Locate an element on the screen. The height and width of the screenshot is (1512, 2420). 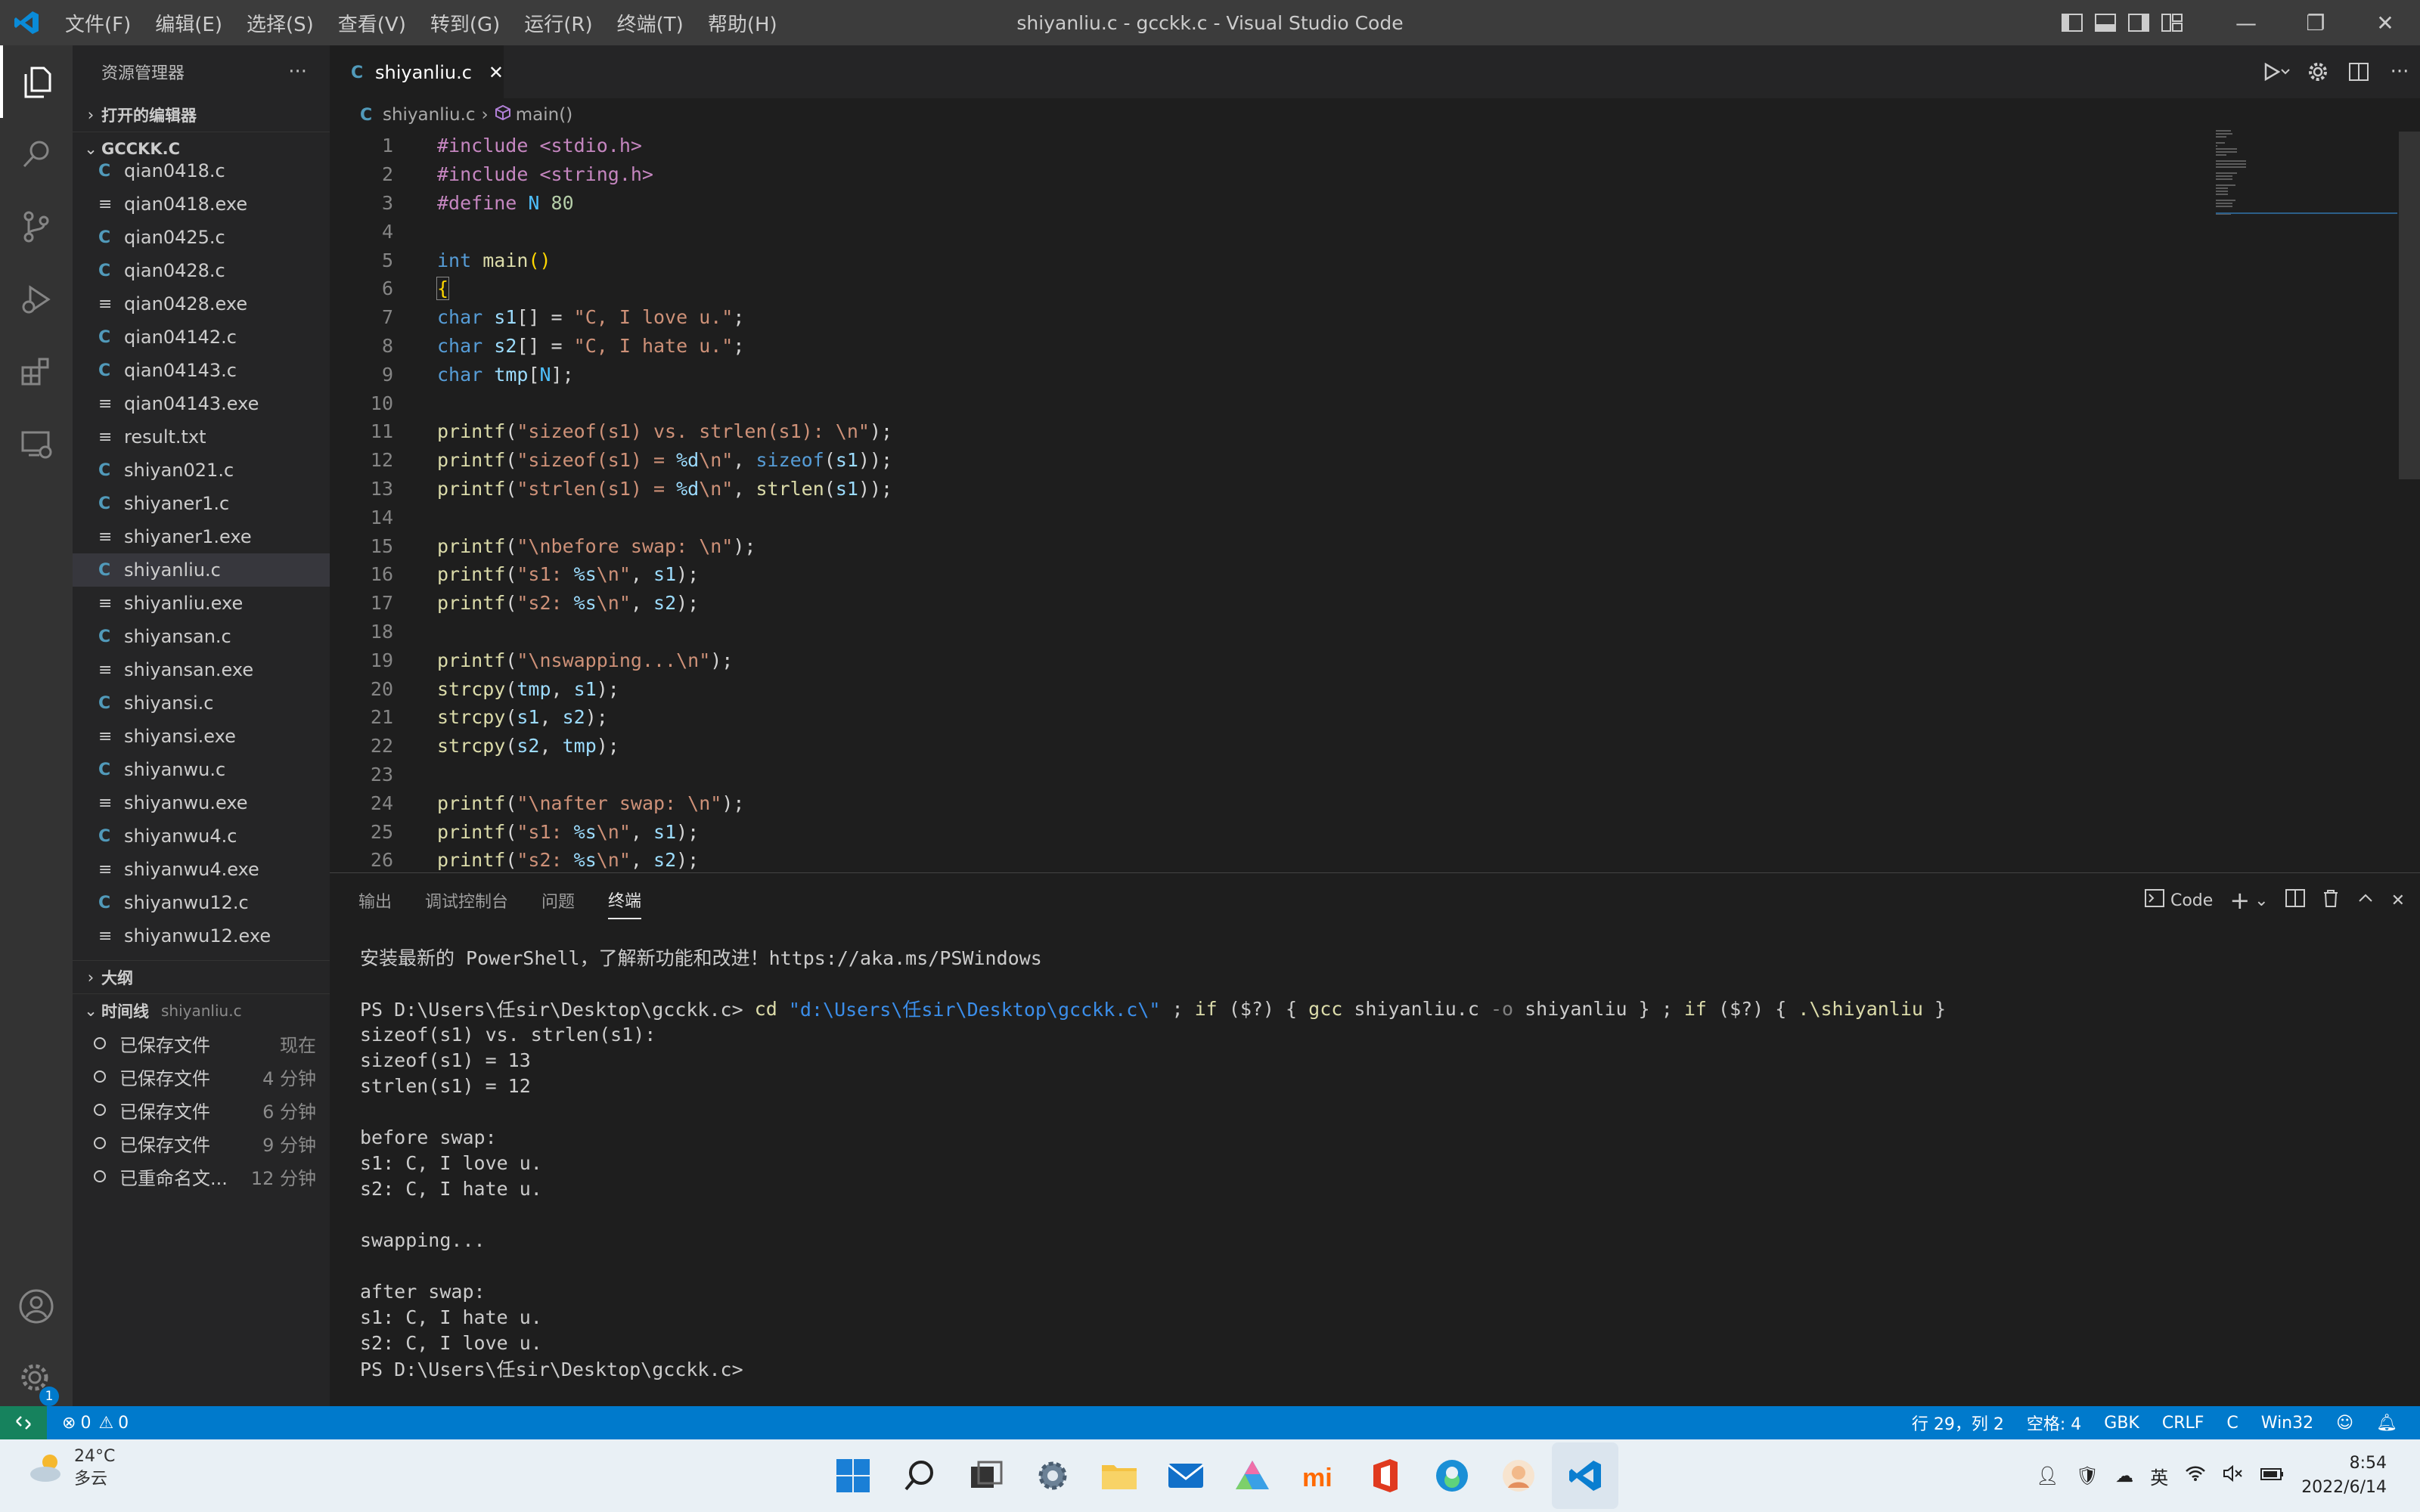
menu-file: 文件(F) is located at coordinates (98, 23).